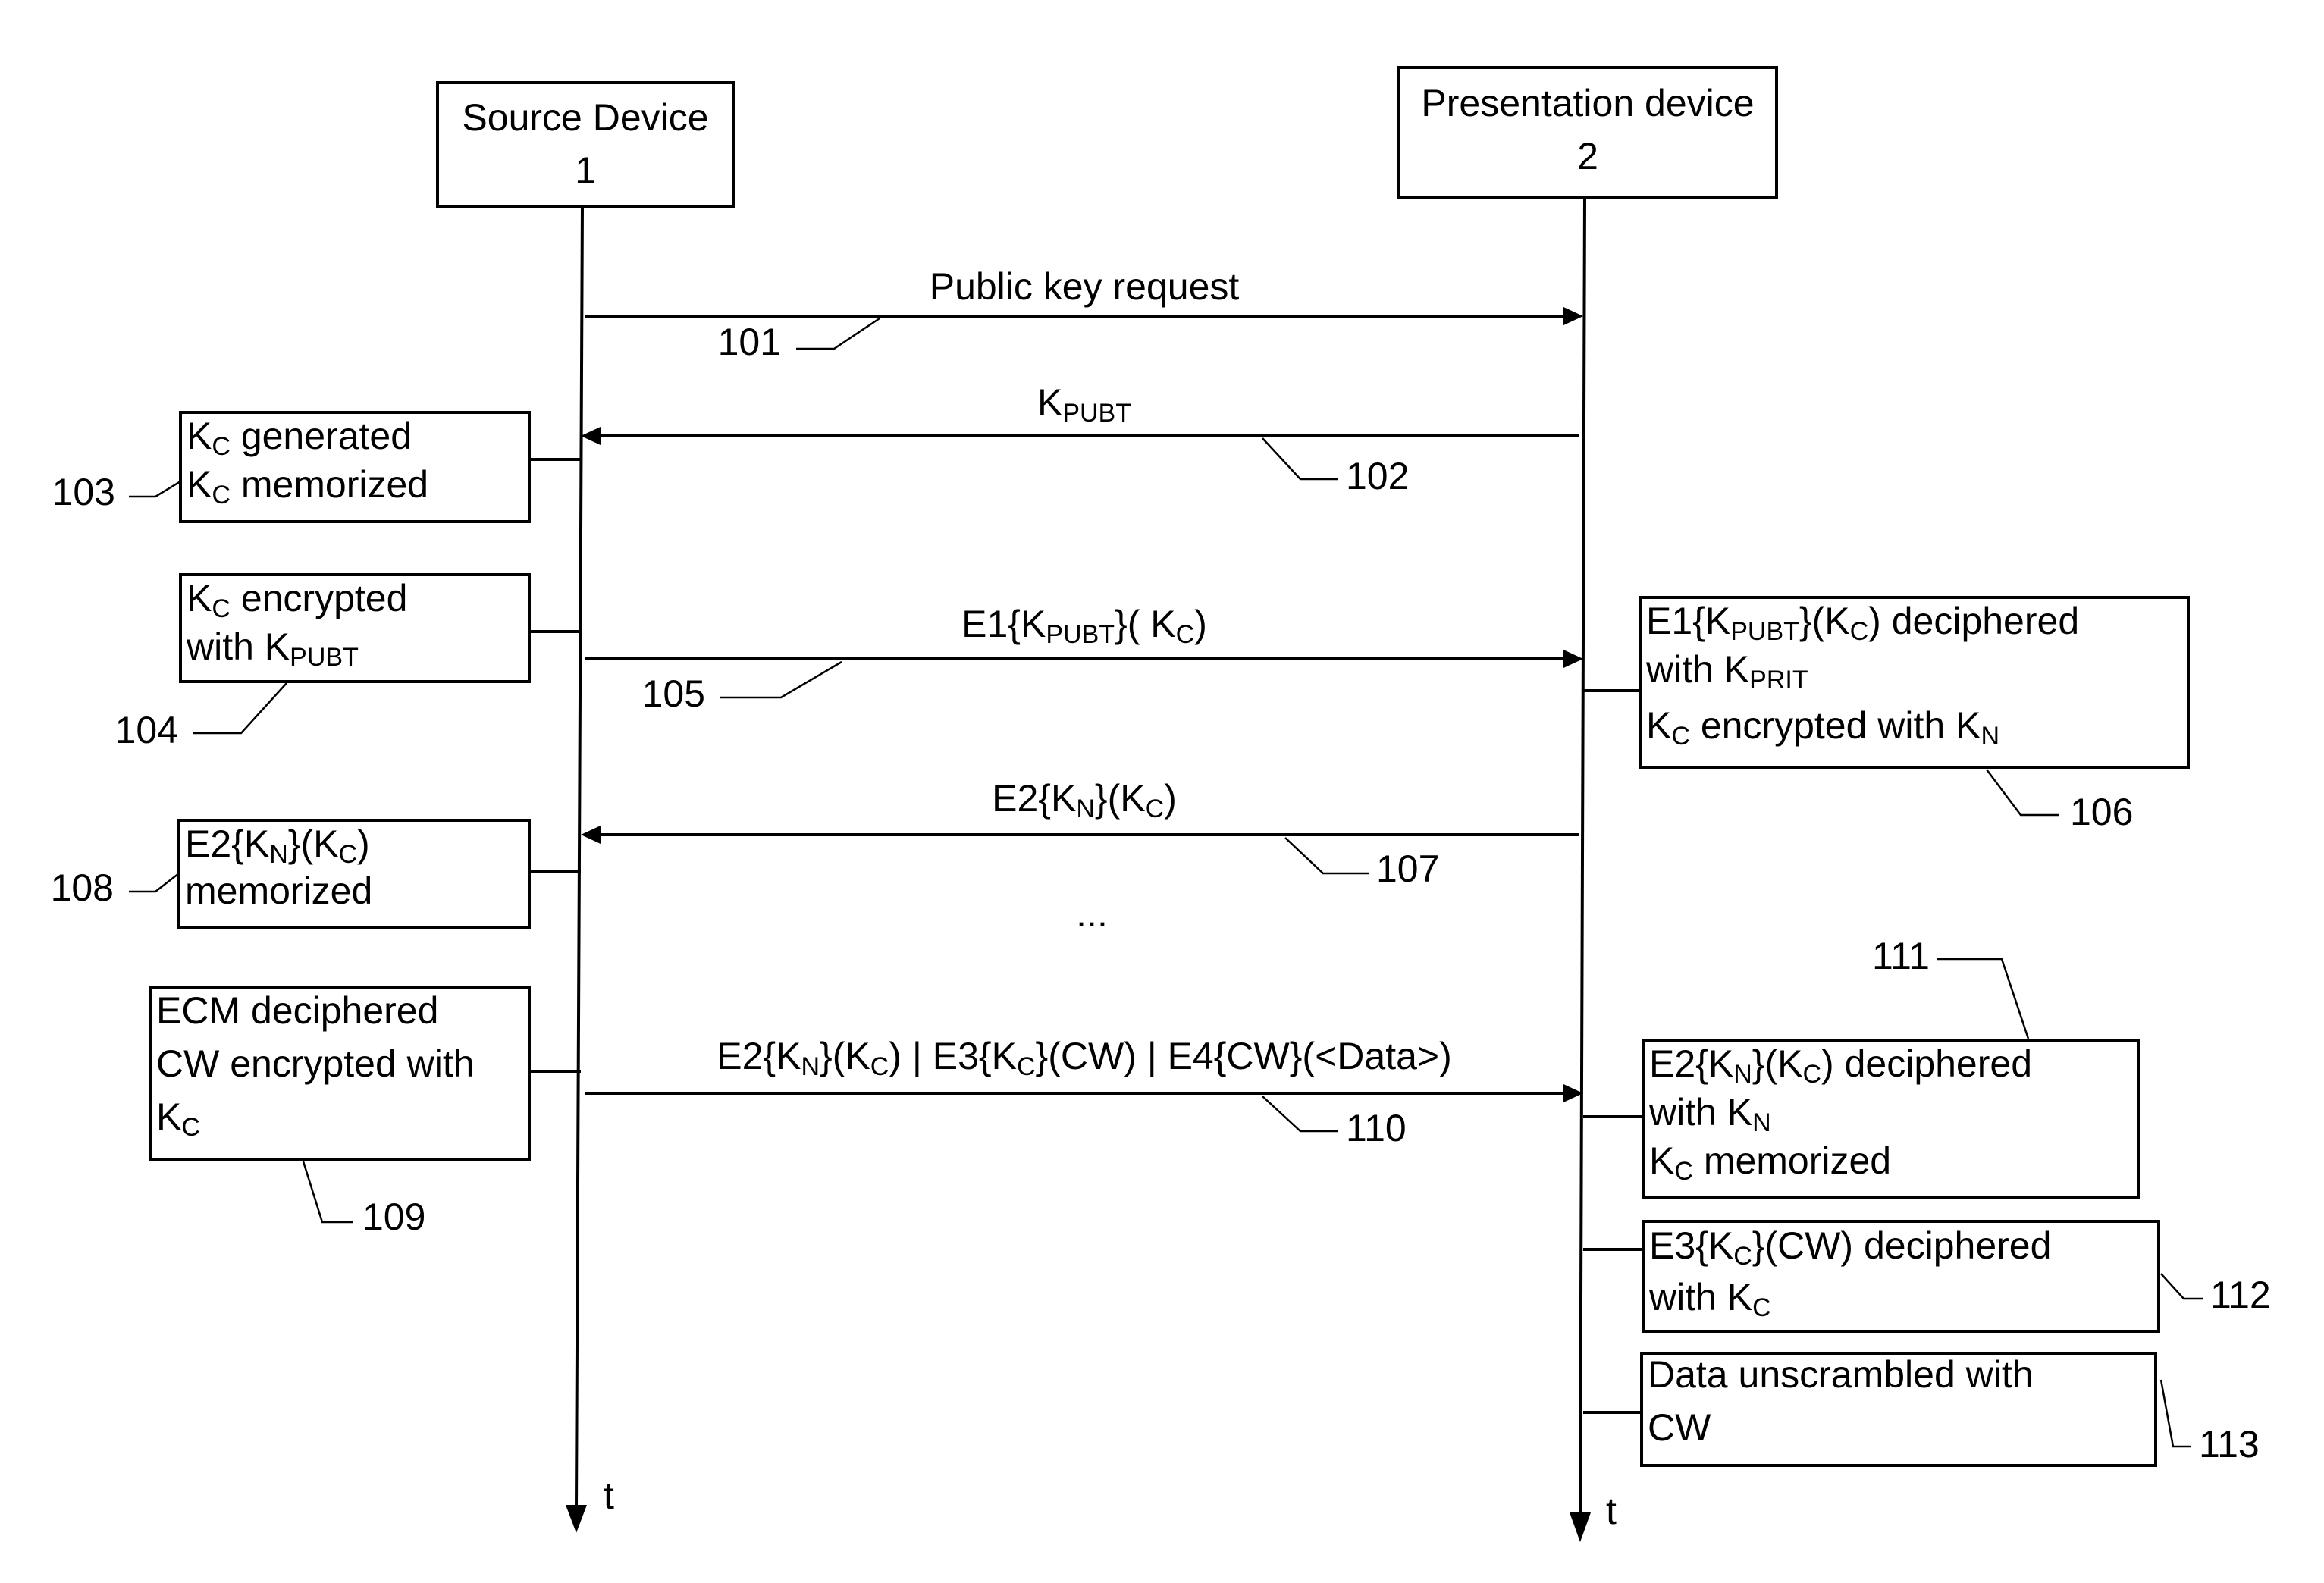  What do you see at coordinates (1840, 1065) in the screenshot?
I see `step-text-line: E2{KN​}(KC​) deciphered` at bounding box center [1840, 1065].